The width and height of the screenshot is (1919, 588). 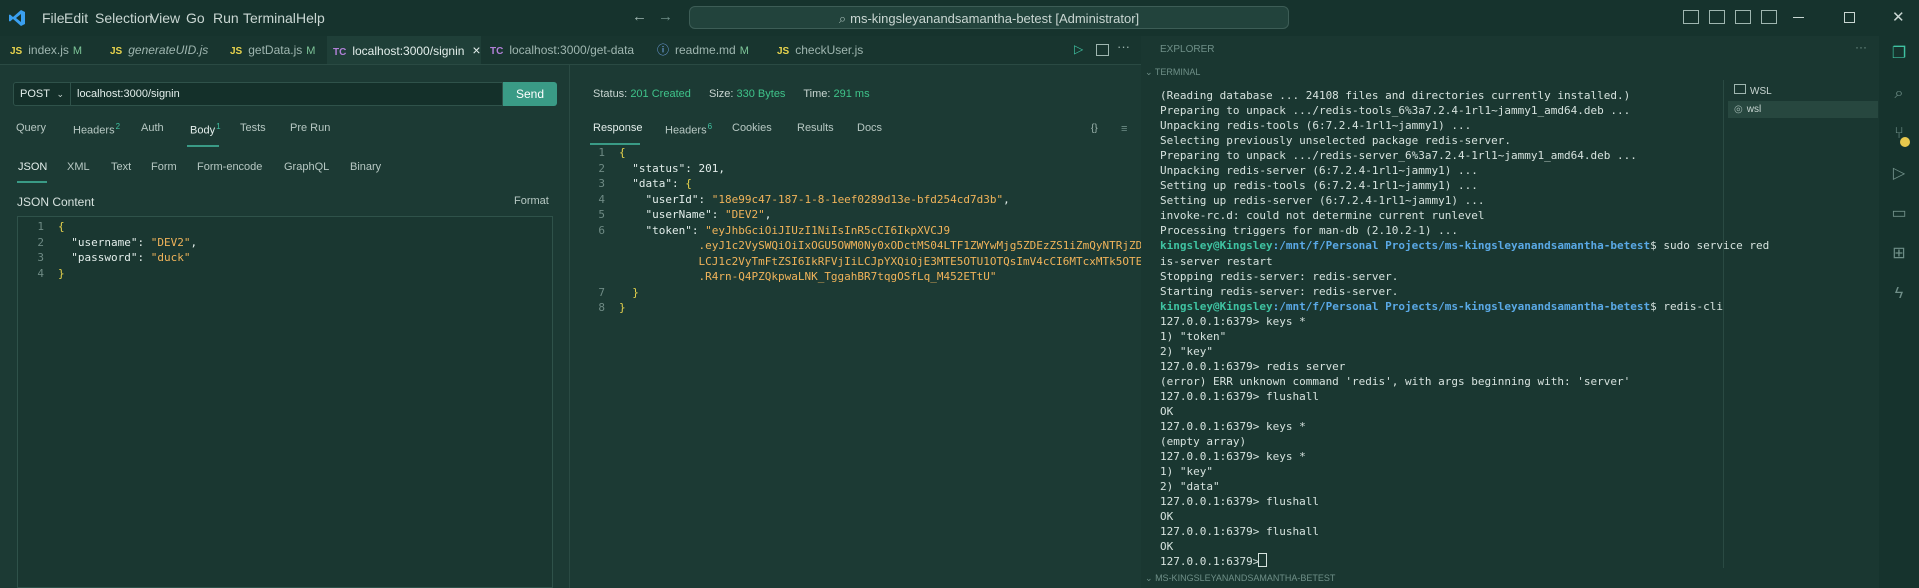 I want to click on terminal-tab-wsl: WSL, so click(x=1803, y=92).